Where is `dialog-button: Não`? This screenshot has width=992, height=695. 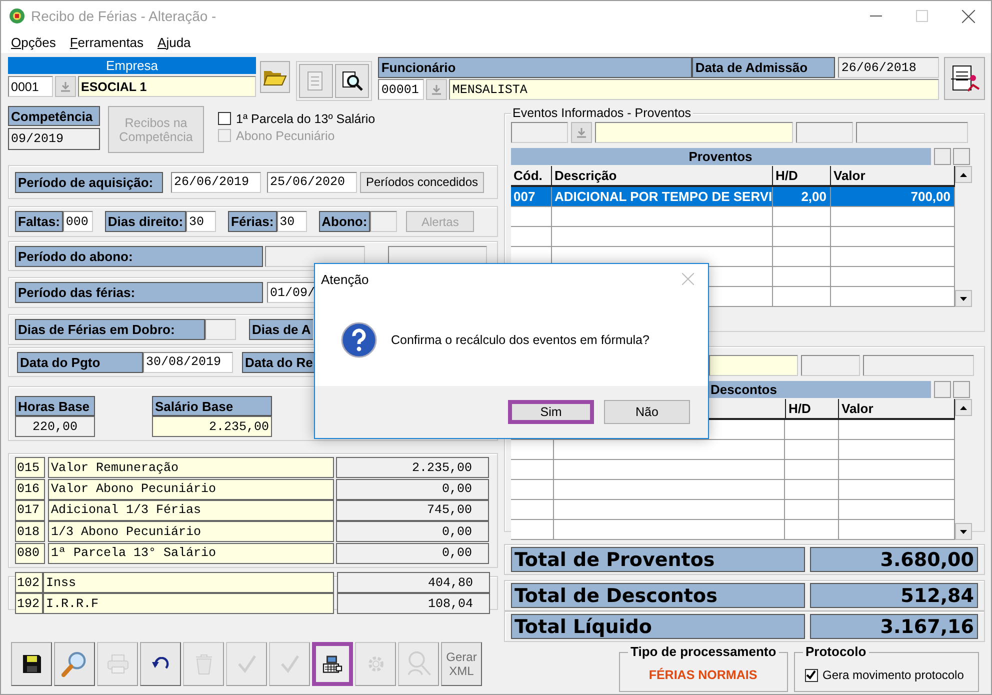 dialog-button: Não is located at coordinates (647, 412).